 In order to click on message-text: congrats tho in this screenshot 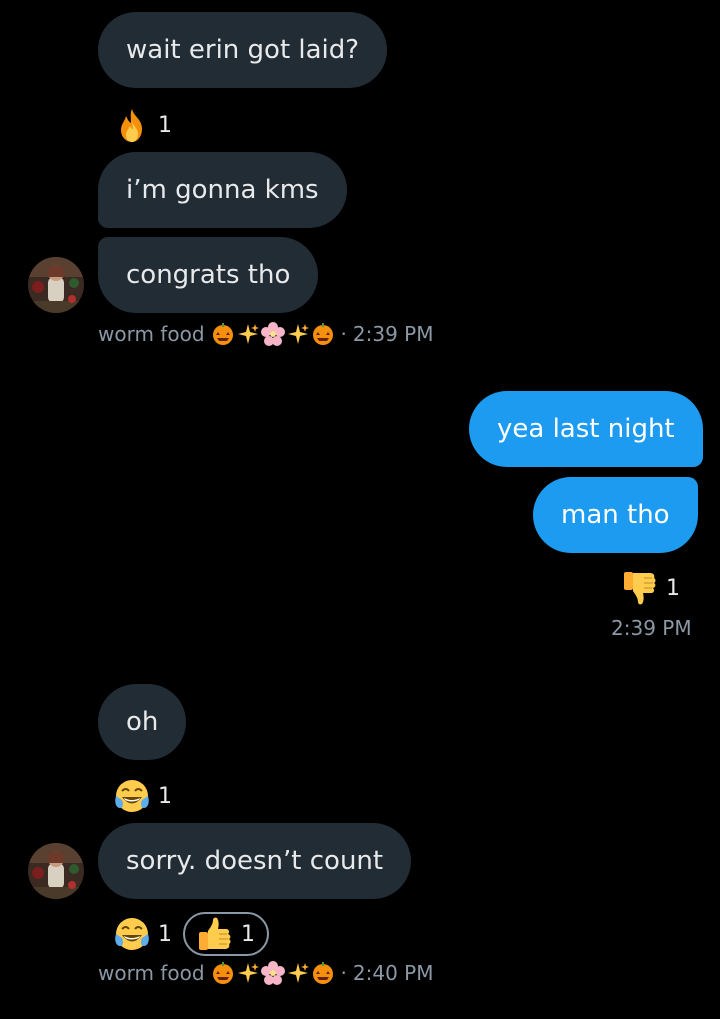, I will do `click(208, 275)`.